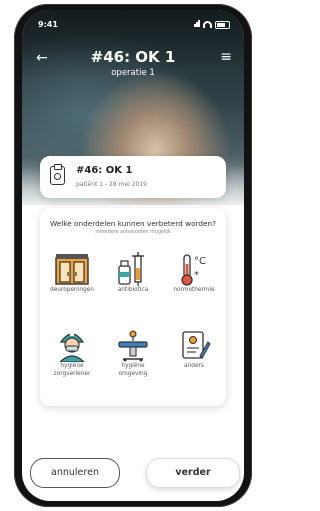 This screenshot has height=511, width=320. What do you see at coordinates (194, 366) in the screenshot?
I see `option-label: anders` at bounding box center [194, 366].